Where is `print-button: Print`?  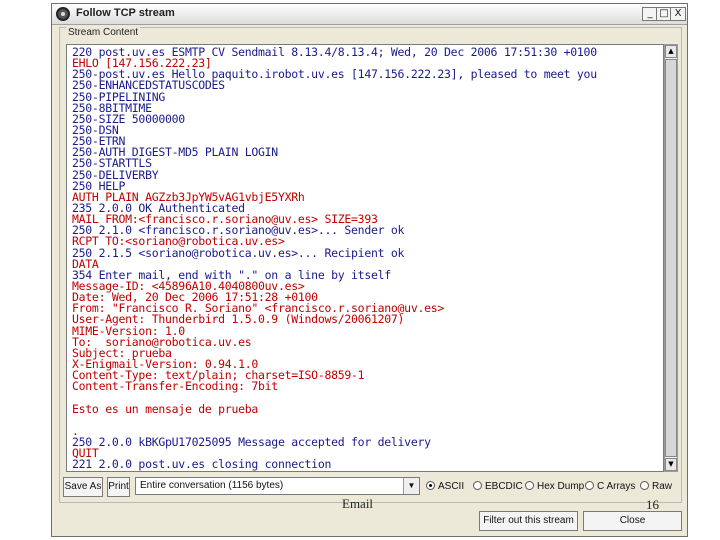 print-button: Print is located at coordinates (118, 487).